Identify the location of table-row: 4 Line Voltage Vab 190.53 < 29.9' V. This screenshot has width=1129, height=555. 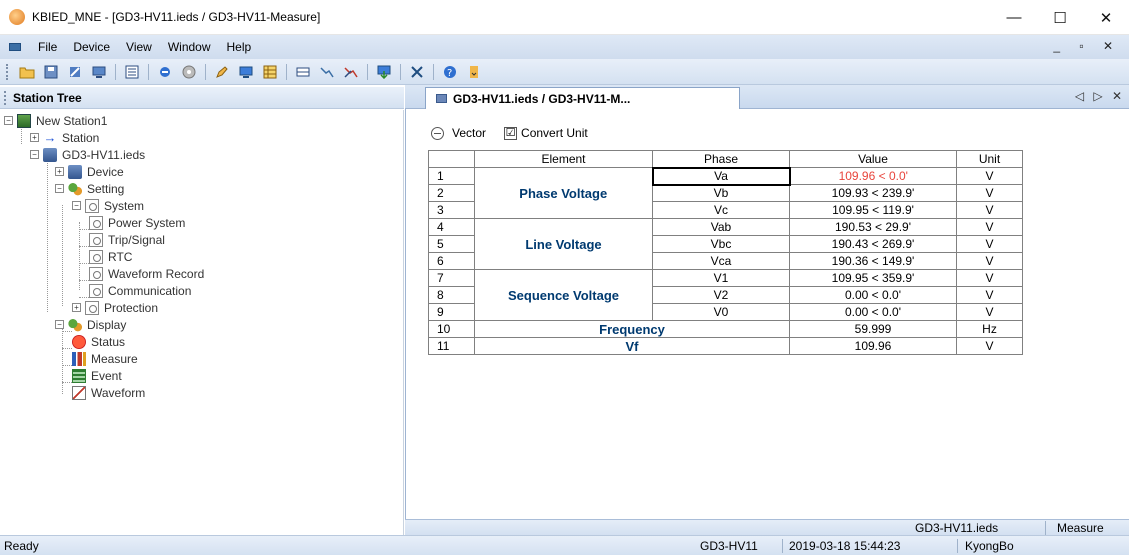
(725, 244).